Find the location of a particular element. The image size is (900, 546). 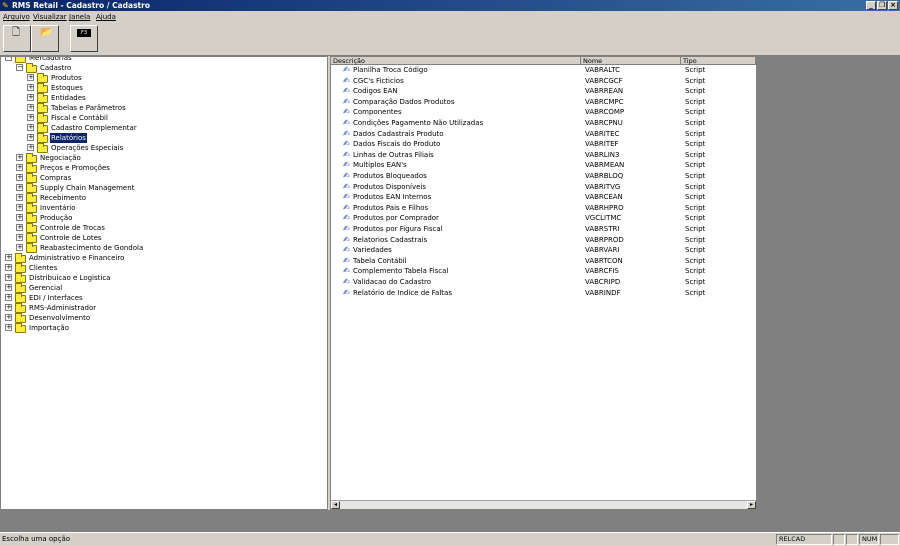

list-row: ✍ Relatorios Cadastrais VABRPROD Script is located at coordinates (543, 240).